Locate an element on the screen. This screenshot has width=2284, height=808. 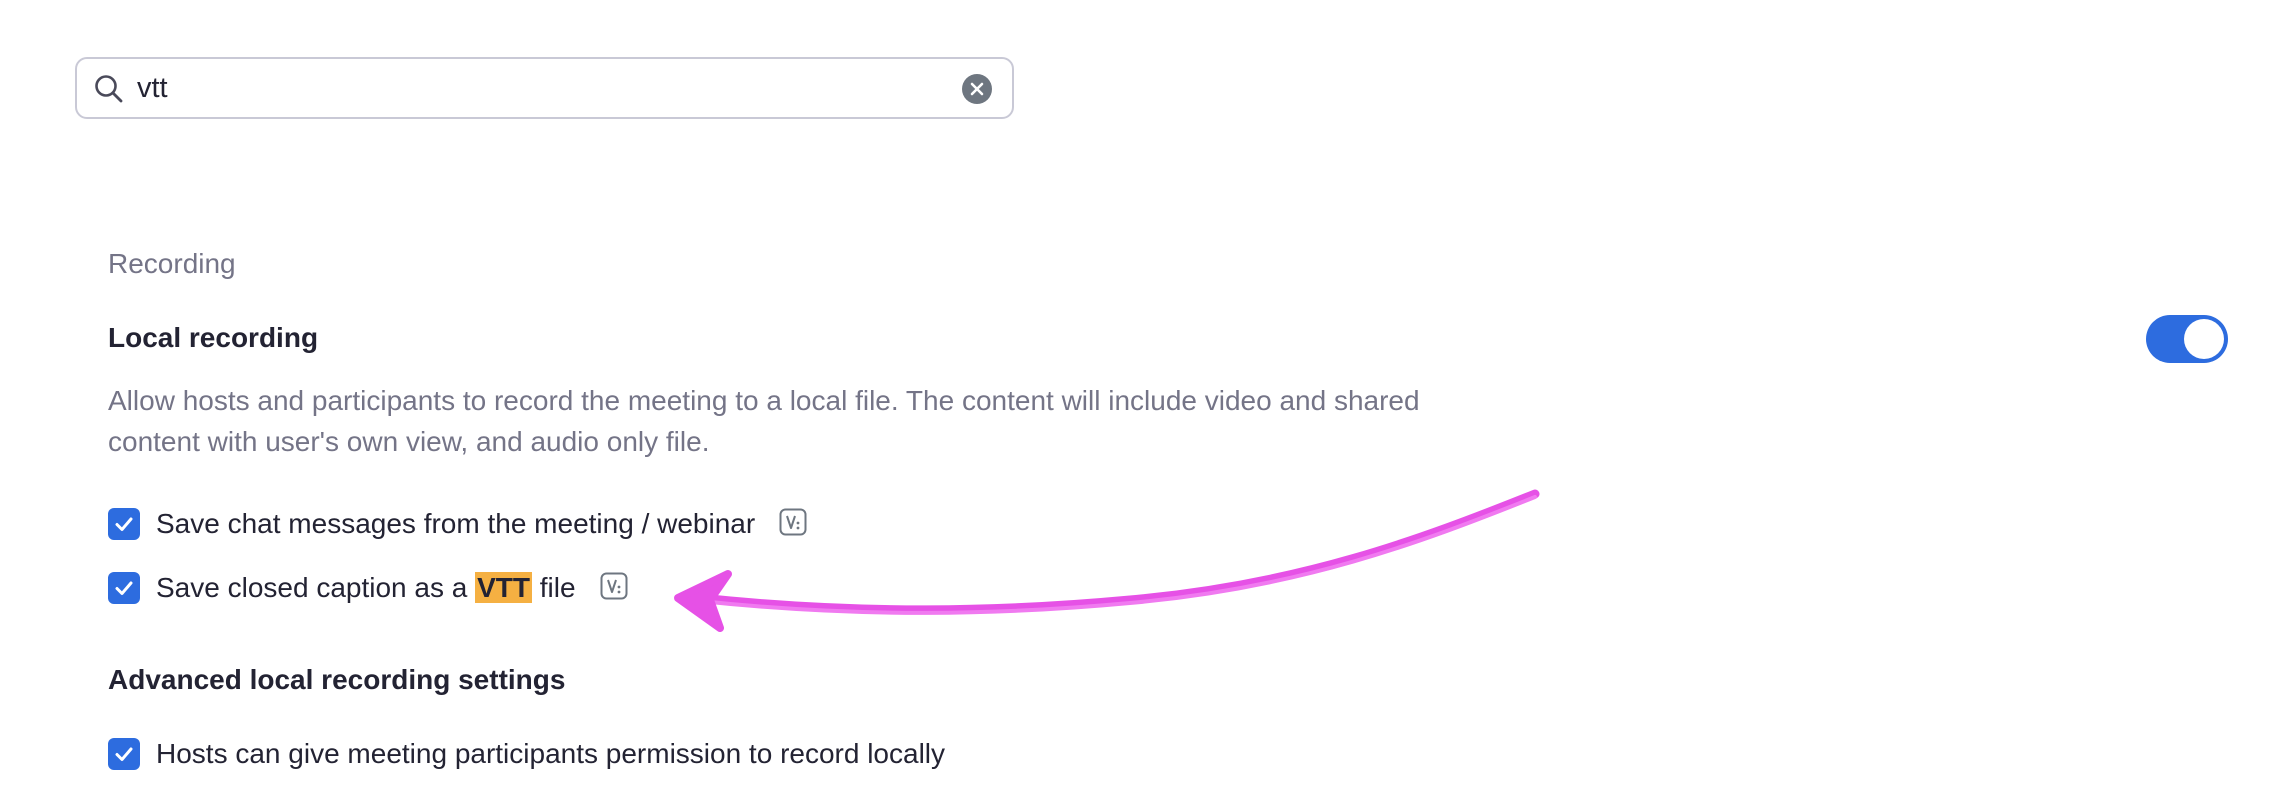
save-caption-label-before: Save closed caption as a is located at coordinates (312, 587).